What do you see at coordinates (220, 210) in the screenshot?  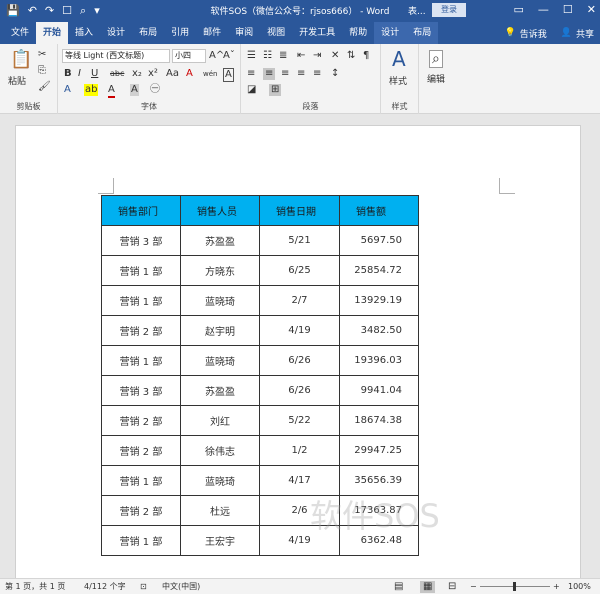 I see `header-salesperson: 销售人员` at bounding box center [220, 210].